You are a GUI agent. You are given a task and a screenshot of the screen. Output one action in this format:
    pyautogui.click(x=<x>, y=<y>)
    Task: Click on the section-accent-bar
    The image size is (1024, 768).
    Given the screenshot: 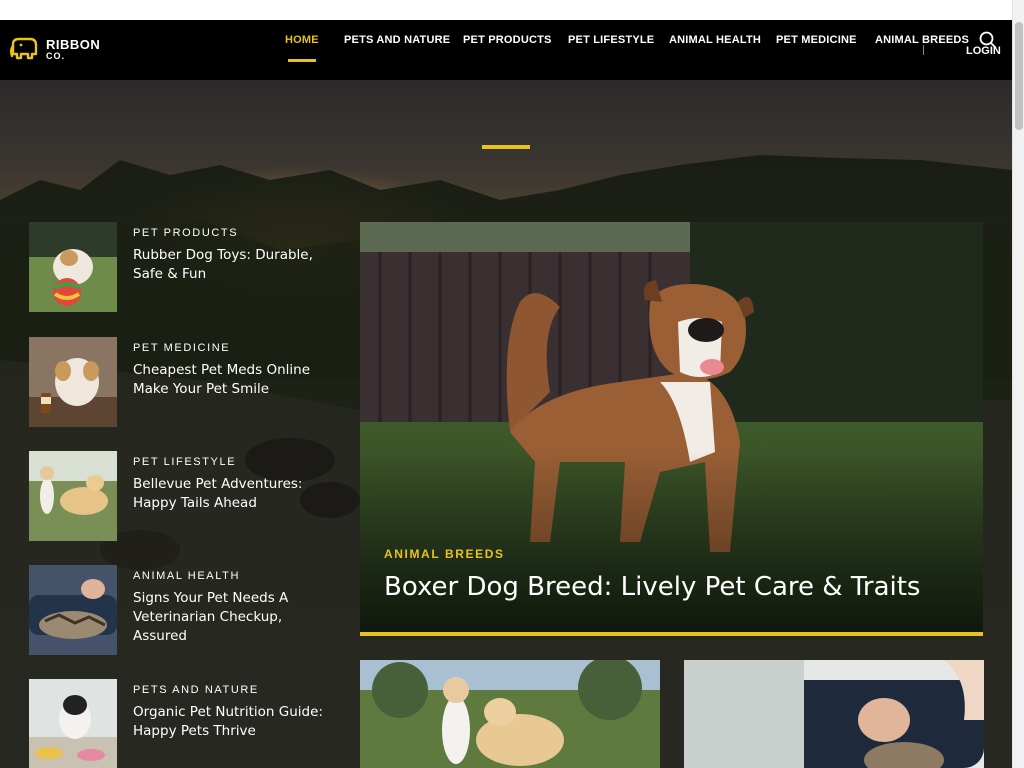 What is the action you would take?
    pyautogui.click(x=506, y=147)
    